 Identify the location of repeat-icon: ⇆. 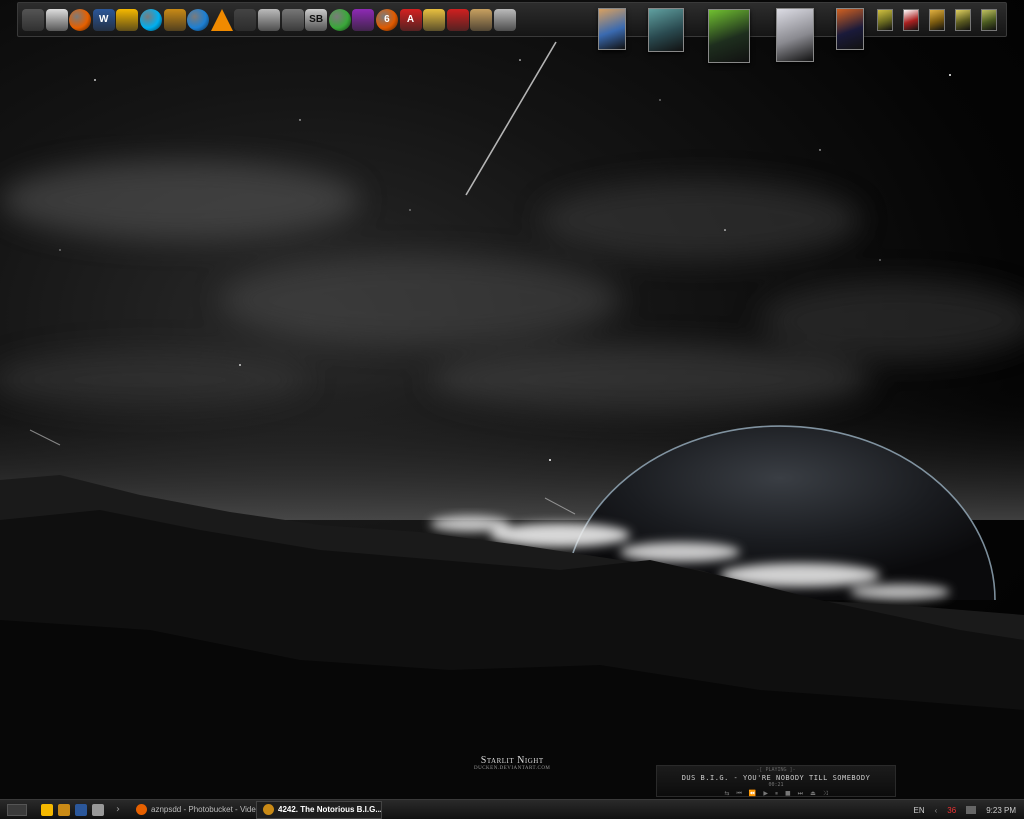
(726, 794).